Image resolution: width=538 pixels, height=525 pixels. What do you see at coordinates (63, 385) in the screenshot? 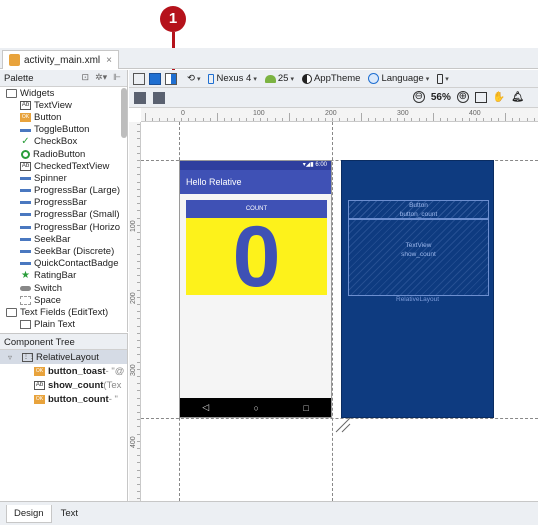
I see `tree-row: Ab show_count (Tex` at bounding box center [63, 385].